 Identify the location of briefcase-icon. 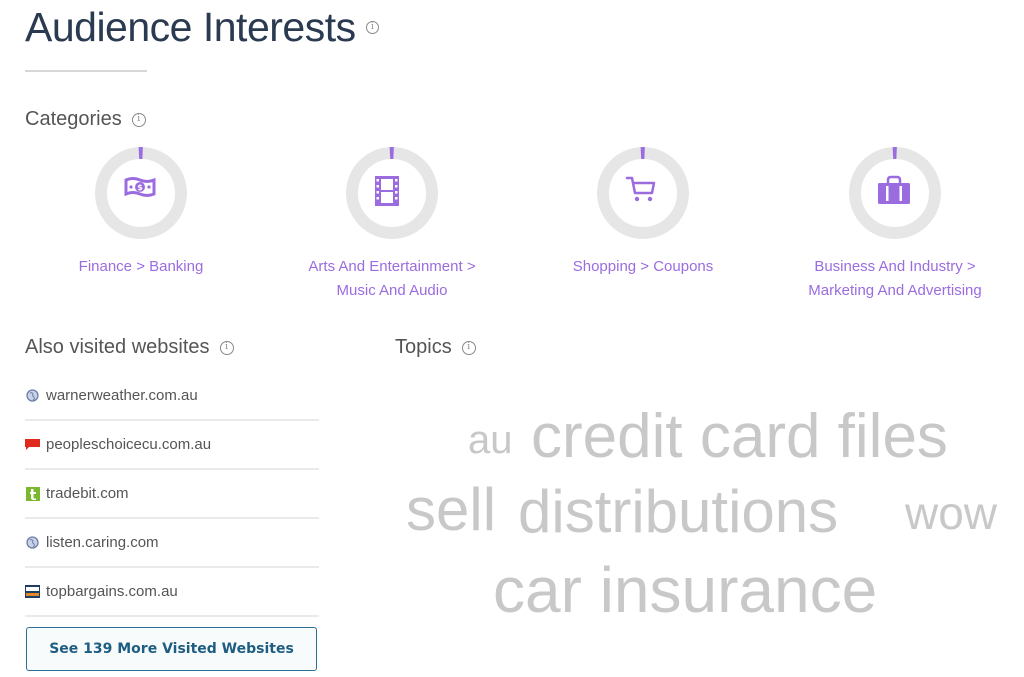
(895, 193).